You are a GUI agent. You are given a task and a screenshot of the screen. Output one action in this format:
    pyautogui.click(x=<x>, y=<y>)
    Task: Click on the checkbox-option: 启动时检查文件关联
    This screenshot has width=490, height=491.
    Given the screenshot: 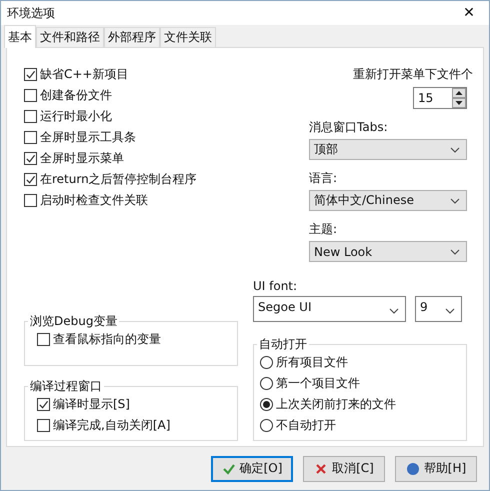 What is the action you would take?
    pyautogui.click(x=110, y=200)
    